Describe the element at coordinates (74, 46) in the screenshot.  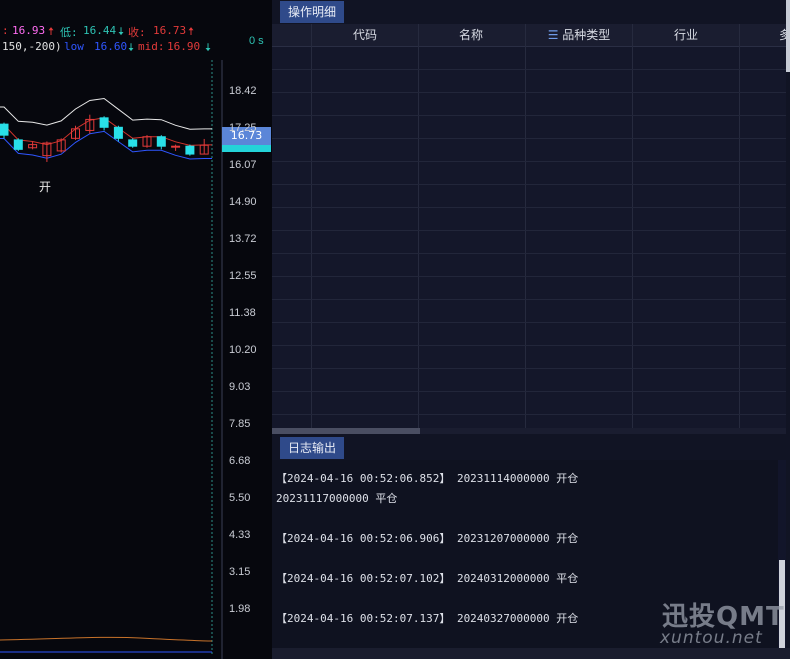
I see `lower-band-label: low` at that location.